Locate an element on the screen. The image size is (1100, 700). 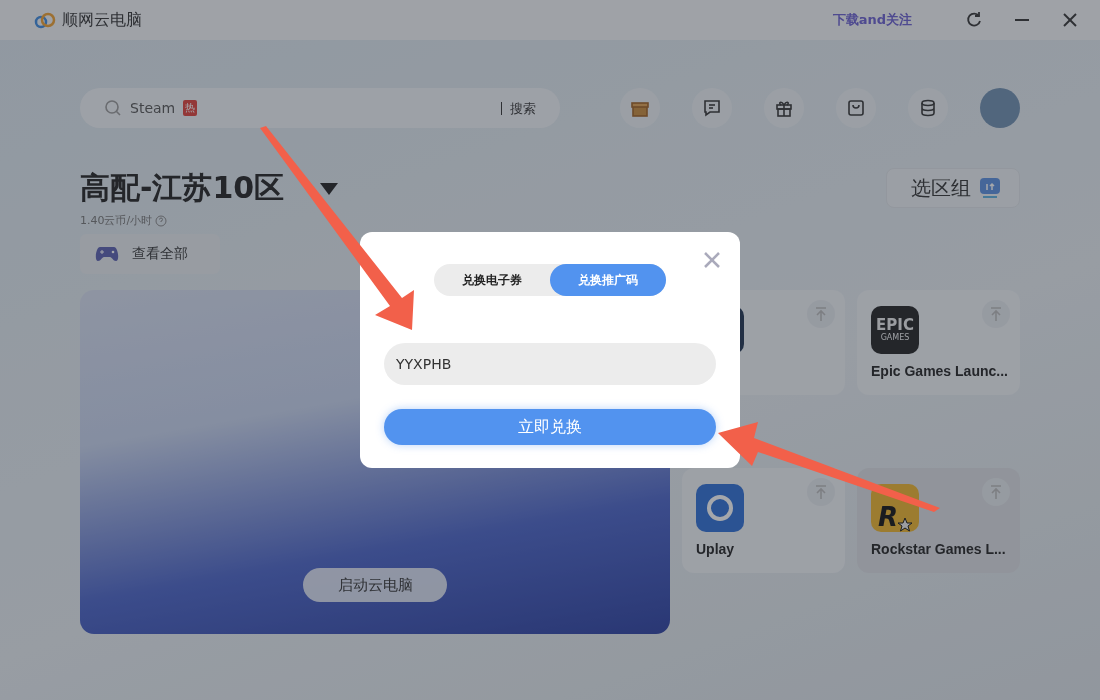
redeem-tab: 兑换推广码 is located at coordinates (608, 280).